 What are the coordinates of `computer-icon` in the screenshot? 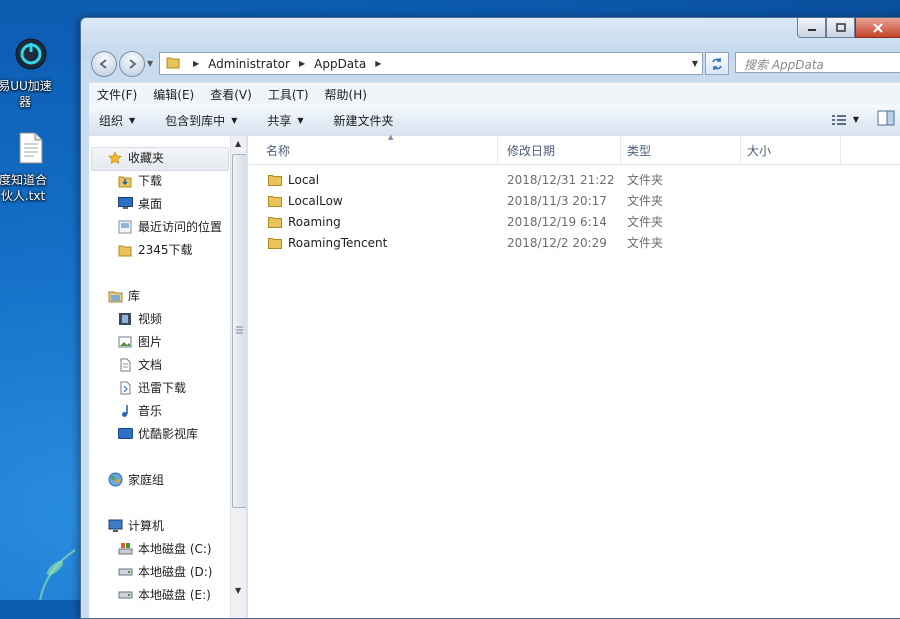 It's located at (115, 526).